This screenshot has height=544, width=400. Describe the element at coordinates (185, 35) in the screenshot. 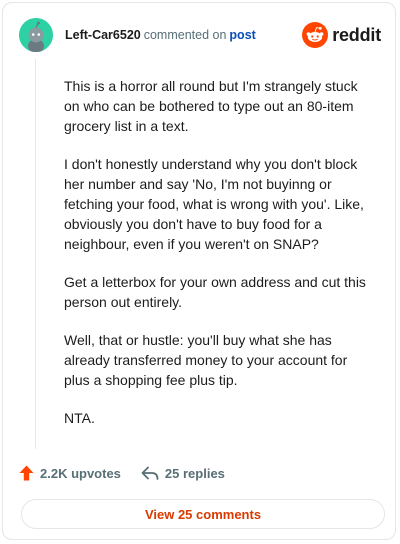

I see `action-text: commented on` at that location.